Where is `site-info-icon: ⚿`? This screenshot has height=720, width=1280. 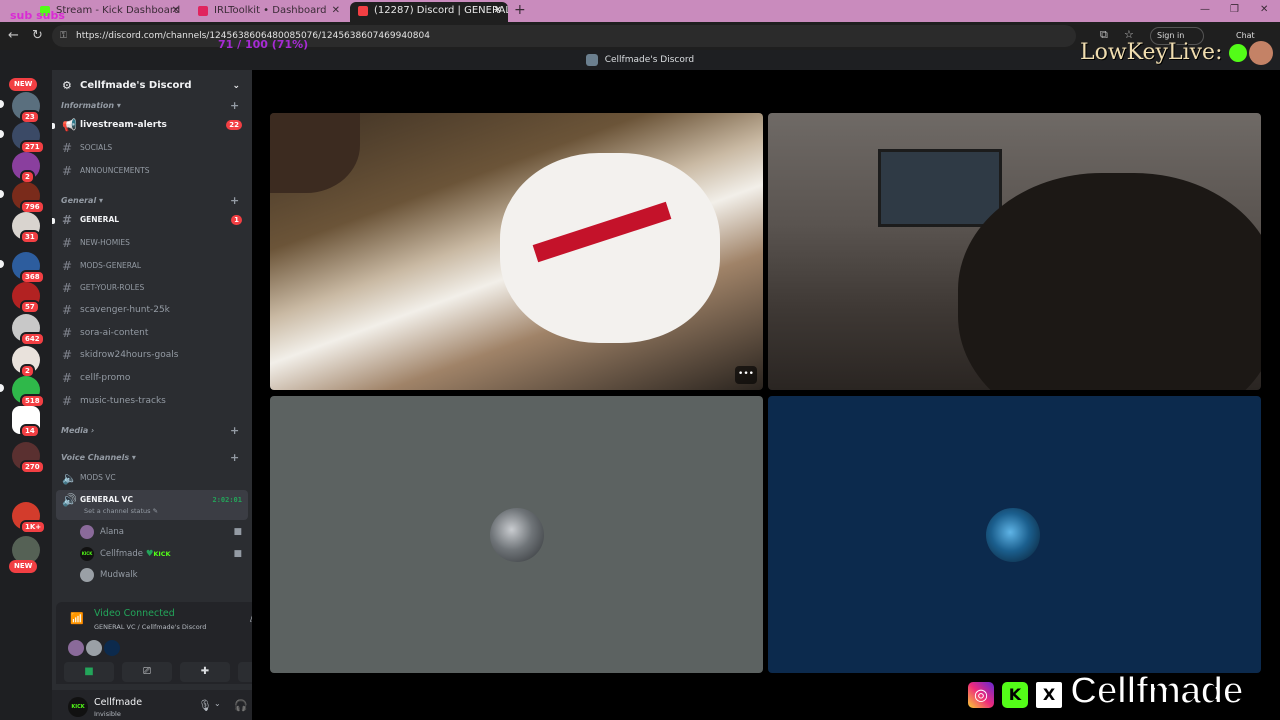 site-info-icon: ⚿ is located at coordinates (63, 36).